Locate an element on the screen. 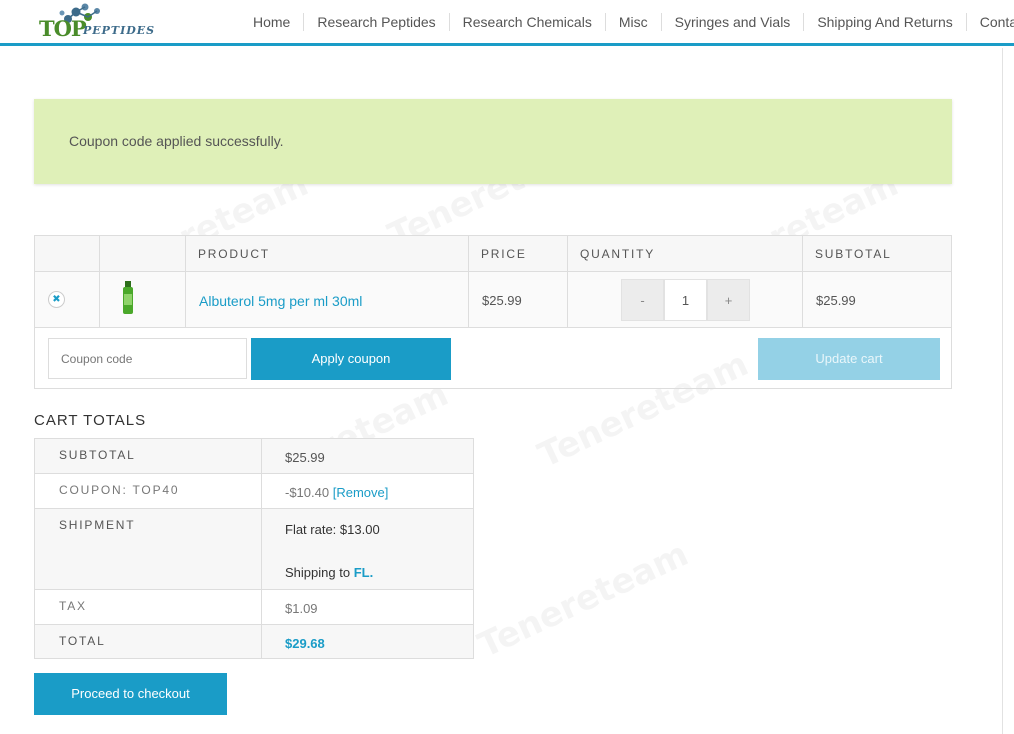 Image resolution: width=1014 pixels, height=734 pixels. coupon-label: COUPON: TOP40 is located at coordinates (119, 490).